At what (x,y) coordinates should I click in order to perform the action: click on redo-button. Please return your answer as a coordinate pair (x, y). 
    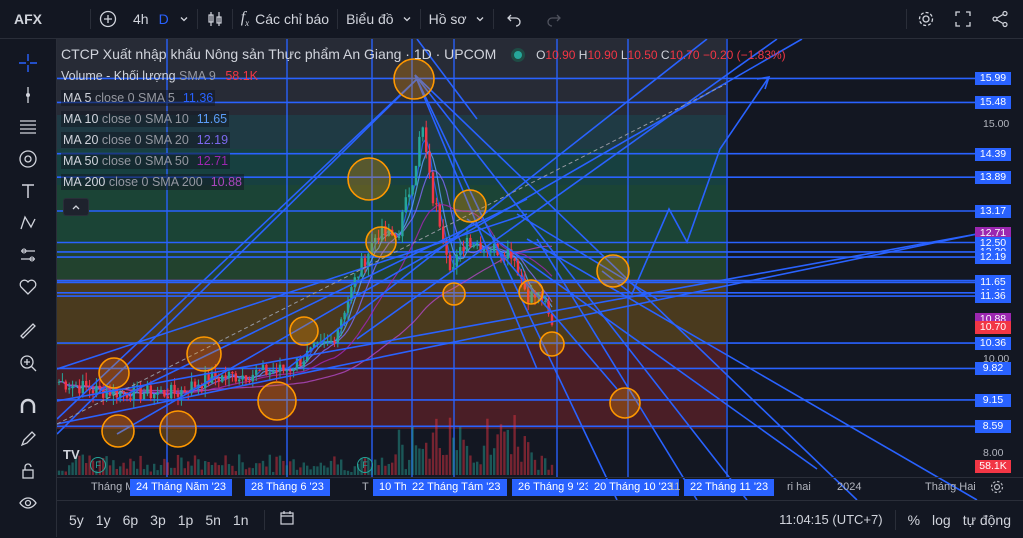
    Looking at the image, I should click on (554, 19).